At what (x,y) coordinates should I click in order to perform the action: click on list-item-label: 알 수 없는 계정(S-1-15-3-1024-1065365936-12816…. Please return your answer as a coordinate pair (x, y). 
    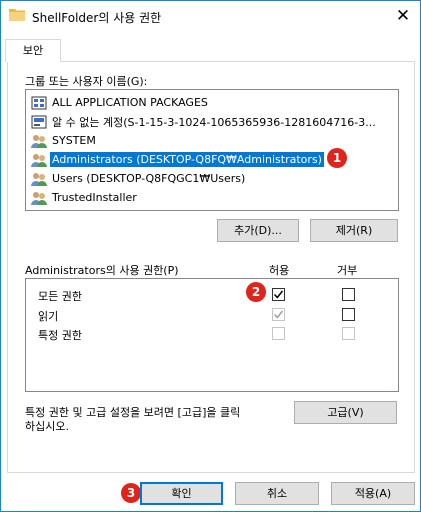
    Looking at the image, I should click on (214, 122).